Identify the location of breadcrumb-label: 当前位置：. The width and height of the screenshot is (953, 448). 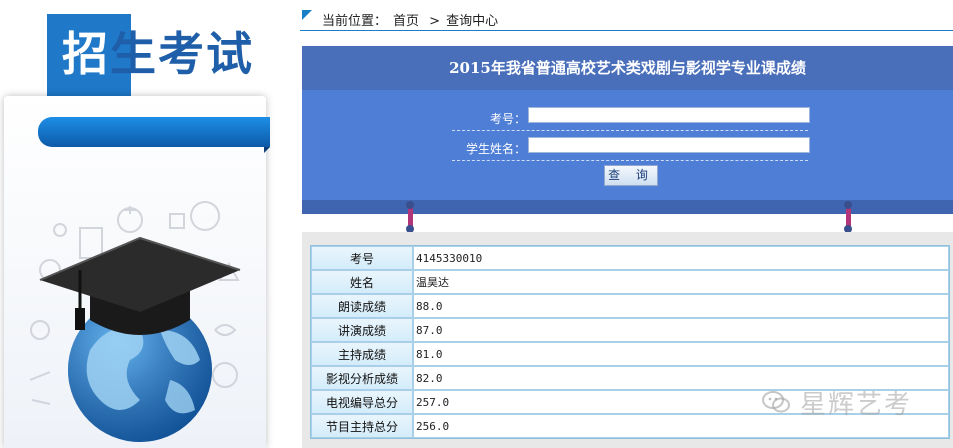
(355, 21).